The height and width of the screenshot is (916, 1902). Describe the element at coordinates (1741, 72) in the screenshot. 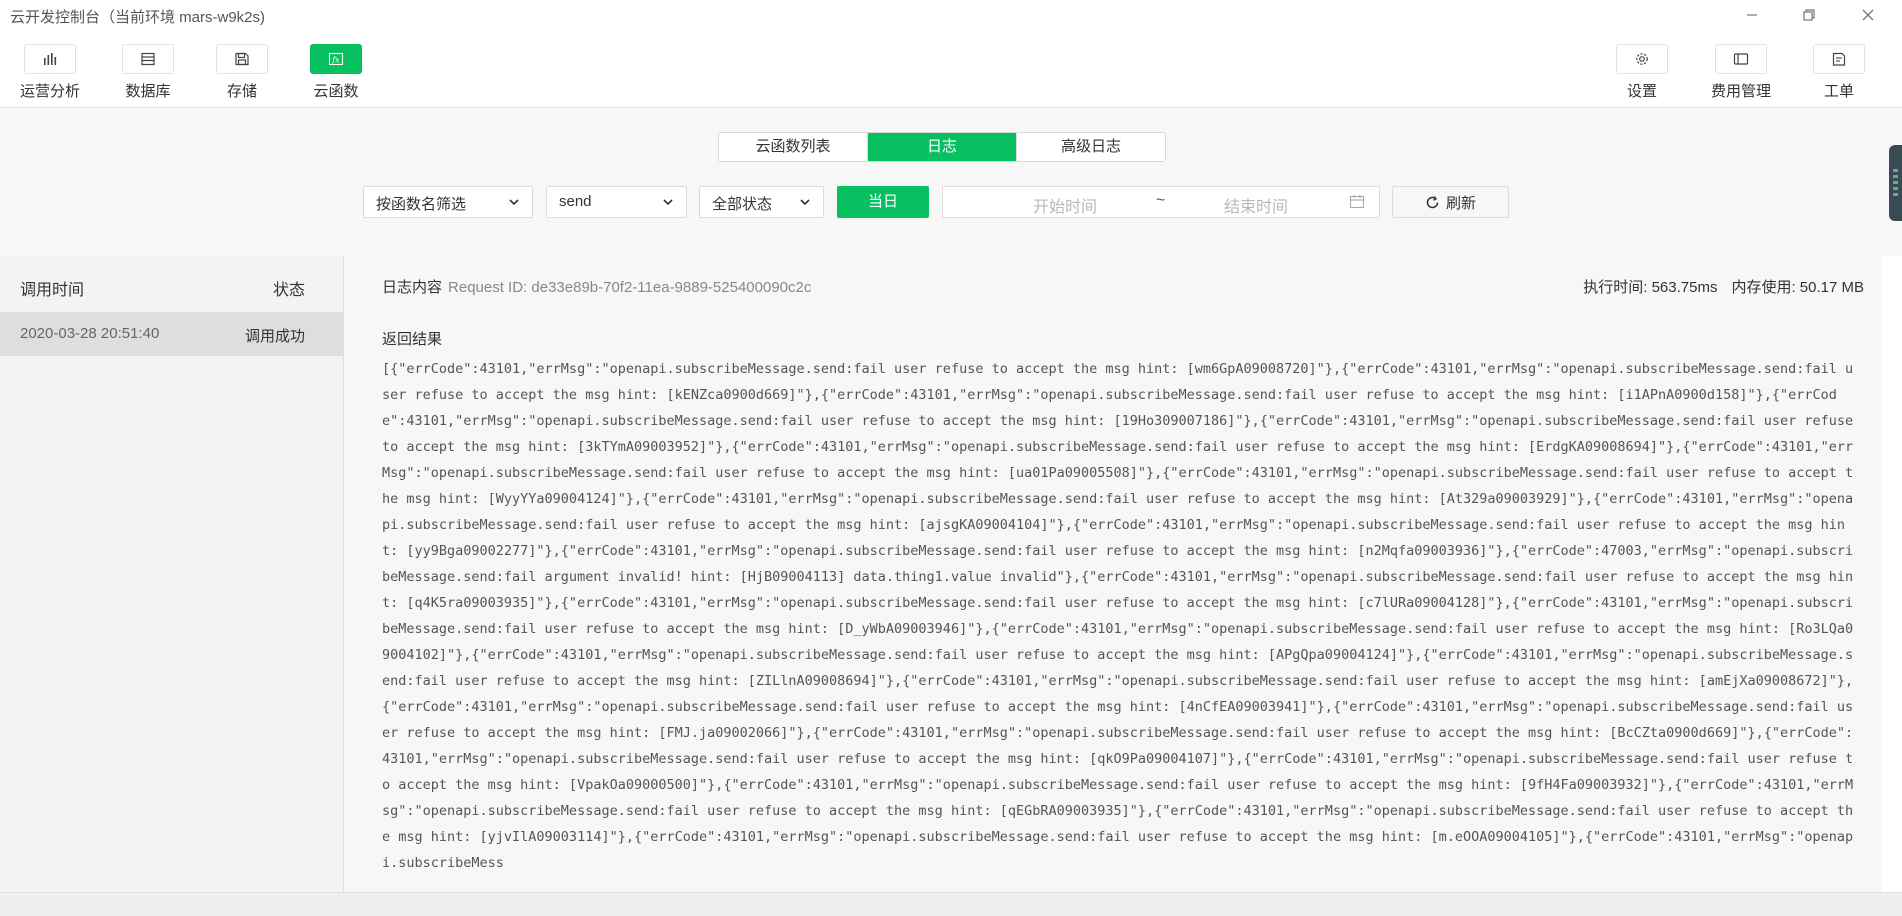

I see `toolbar-billing-button: 费用管理` at that location.